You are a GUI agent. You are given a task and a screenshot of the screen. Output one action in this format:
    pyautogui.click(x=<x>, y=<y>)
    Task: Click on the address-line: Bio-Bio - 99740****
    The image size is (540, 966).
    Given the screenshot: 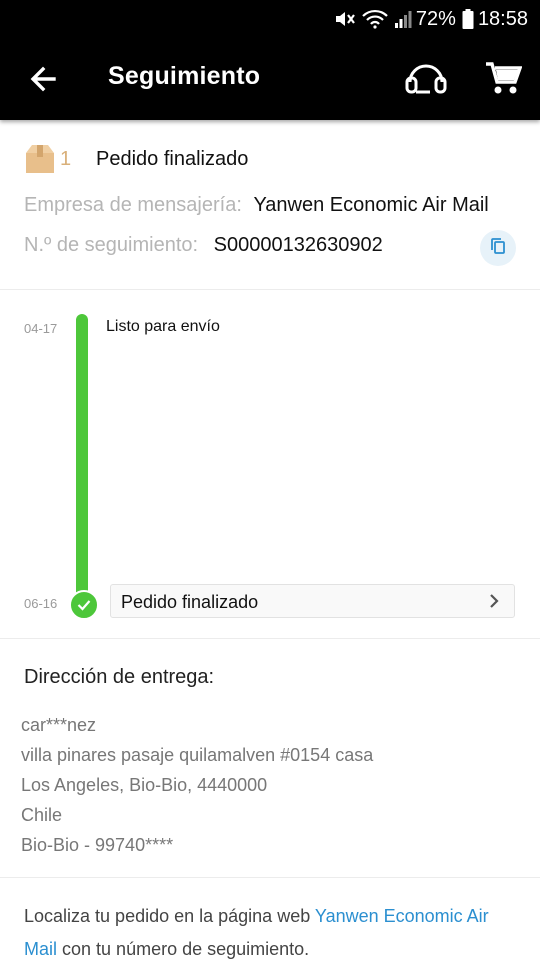 What is the action you would take?
    pyautogui.click(x=97, y=845)
    